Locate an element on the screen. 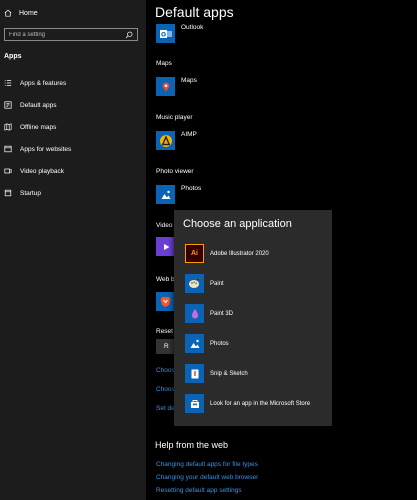 This screenshot has height=500, width=417. section-label-apps: Apps is located at coordinates (13, 56).